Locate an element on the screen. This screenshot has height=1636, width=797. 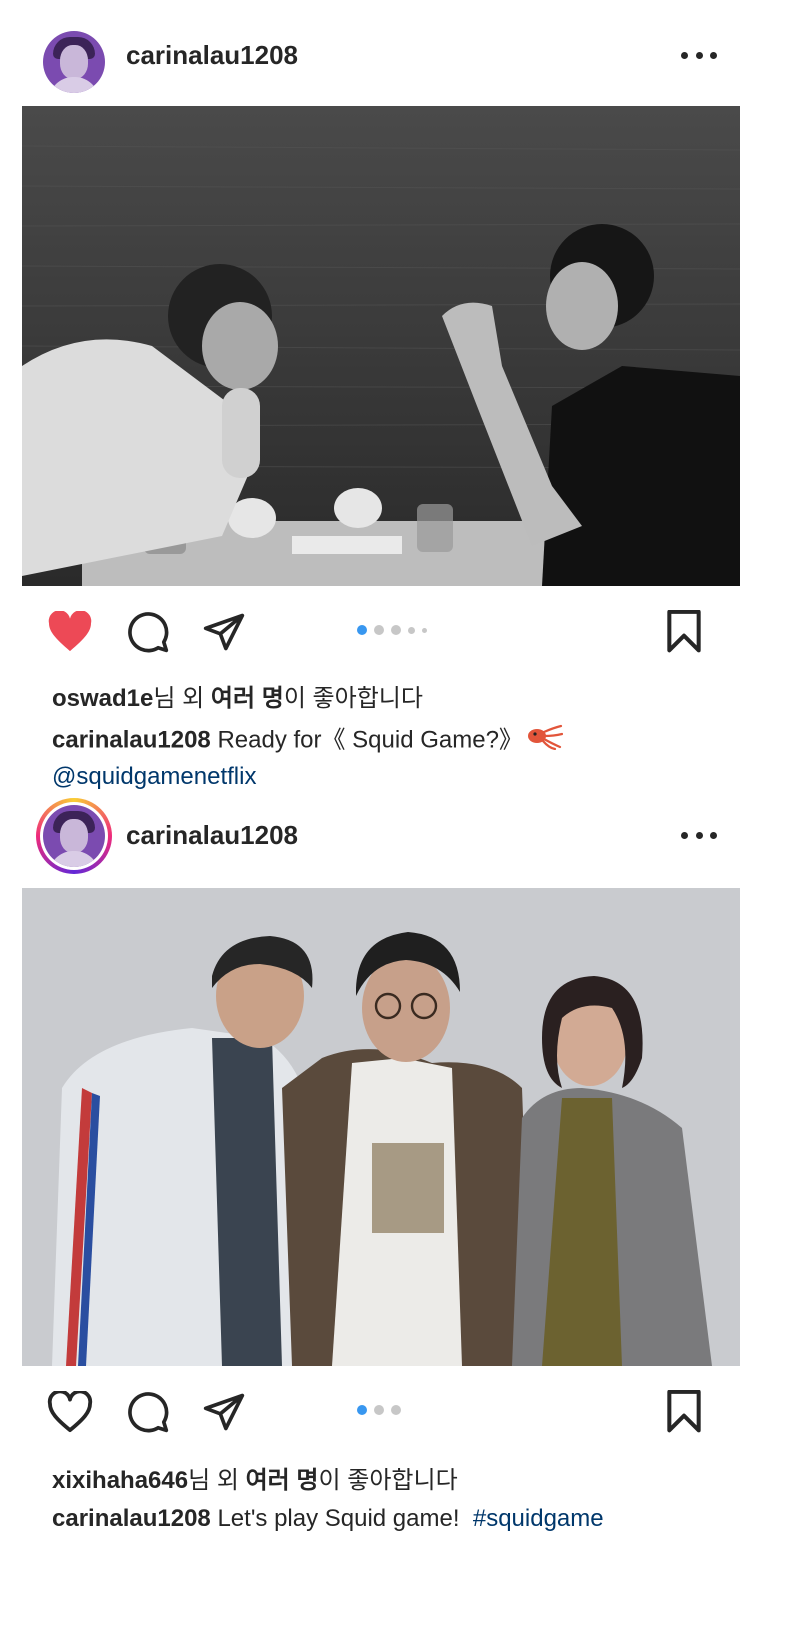
avatar-story-ring is located at coordinates (74, 836).